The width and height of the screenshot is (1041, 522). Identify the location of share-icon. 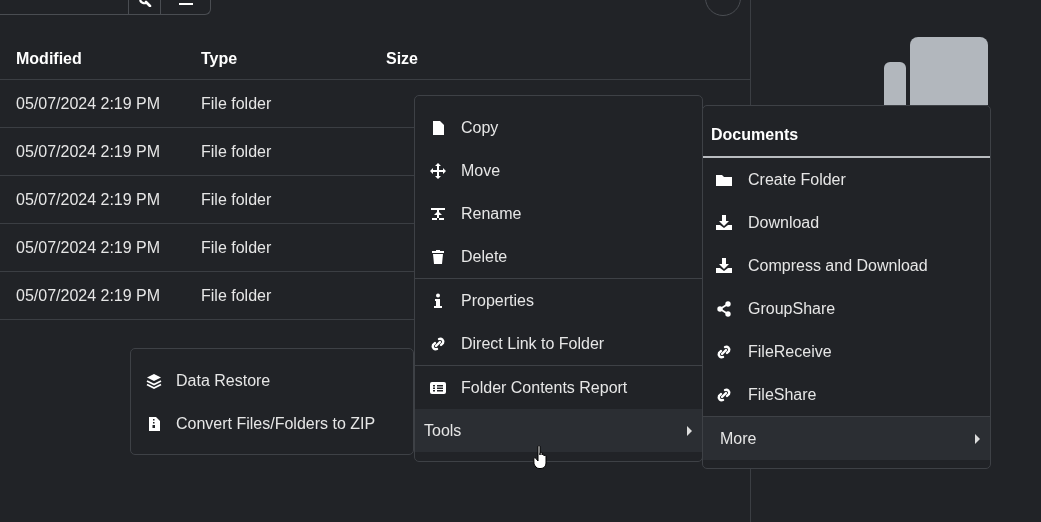
(724, 308).